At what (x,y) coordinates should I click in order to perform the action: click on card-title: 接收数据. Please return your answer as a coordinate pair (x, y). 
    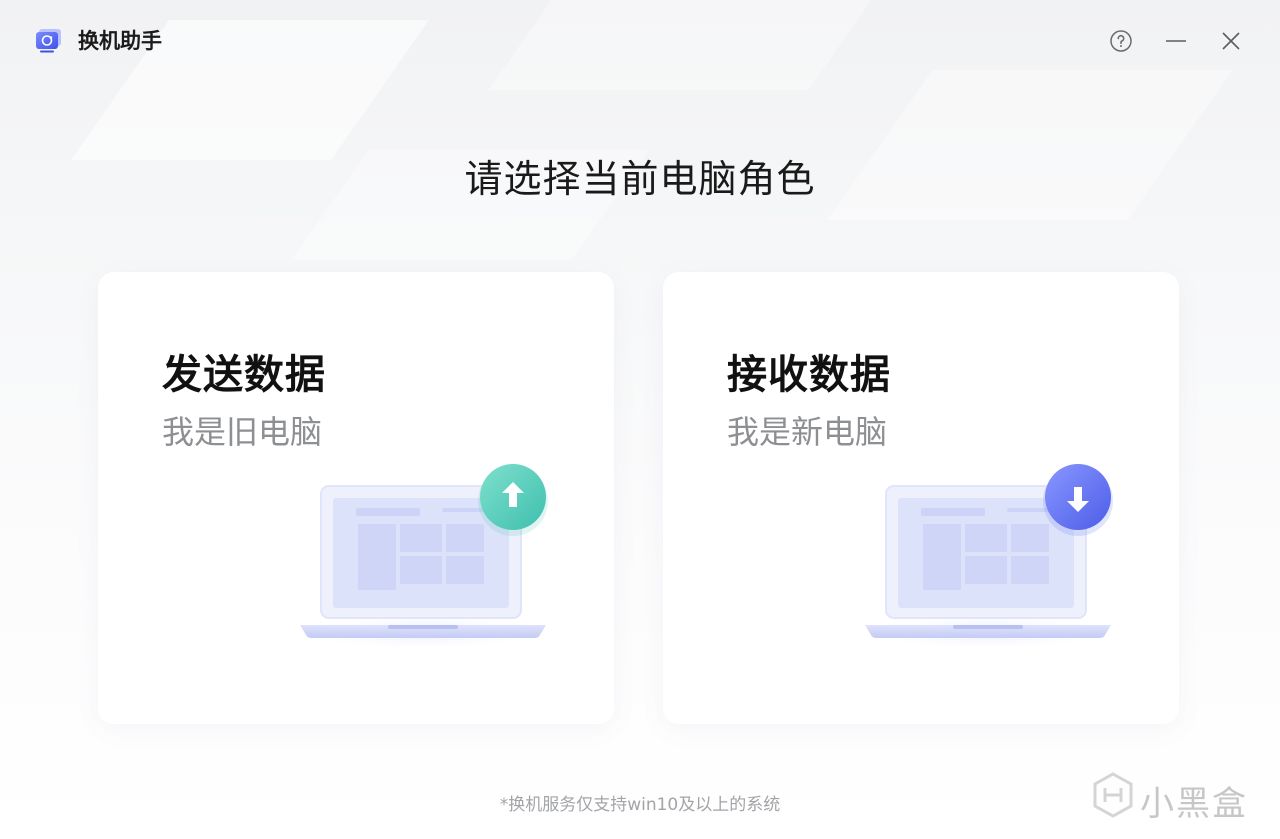
    Looking at the image, I should click on (809, 375).